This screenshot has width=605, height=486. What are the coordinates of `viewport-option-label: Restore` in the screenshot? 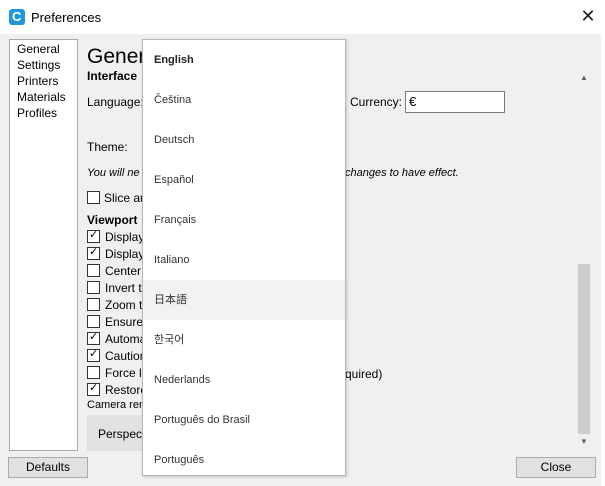 It's located at (126, 390).